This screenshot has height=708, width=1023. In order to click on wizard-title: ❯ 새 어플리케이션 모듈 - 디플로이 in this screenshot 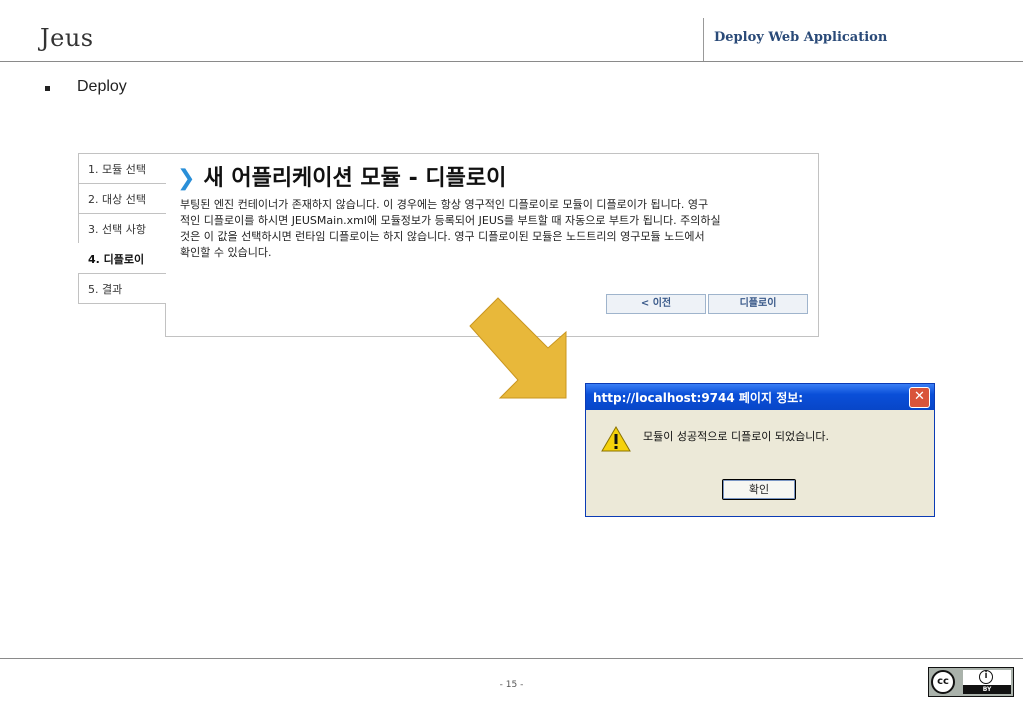, I will do `click(341, 176)`.